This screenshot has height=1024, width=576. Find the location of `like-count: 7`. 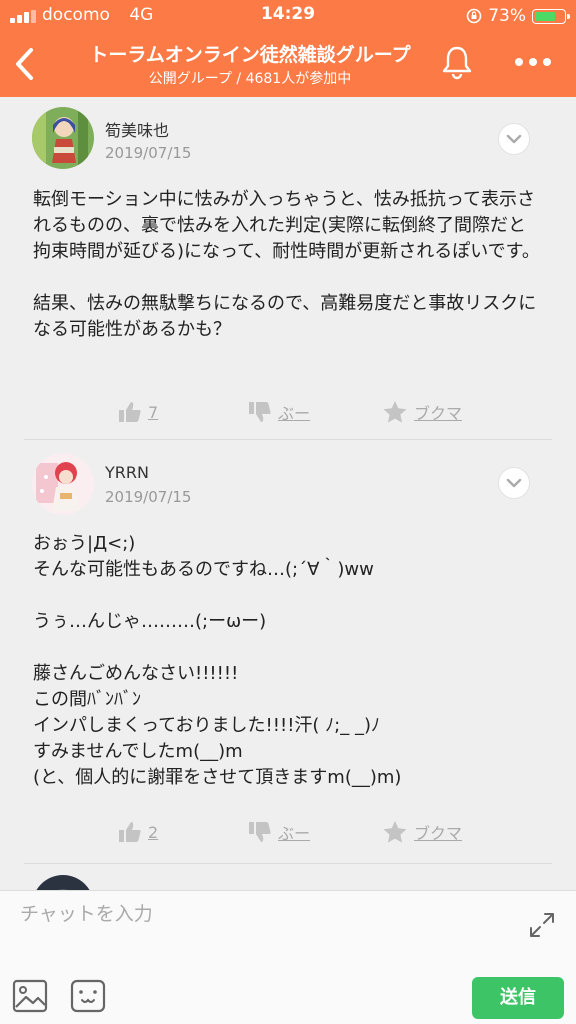

like-count: 7 is located at coordinates (153, 412).